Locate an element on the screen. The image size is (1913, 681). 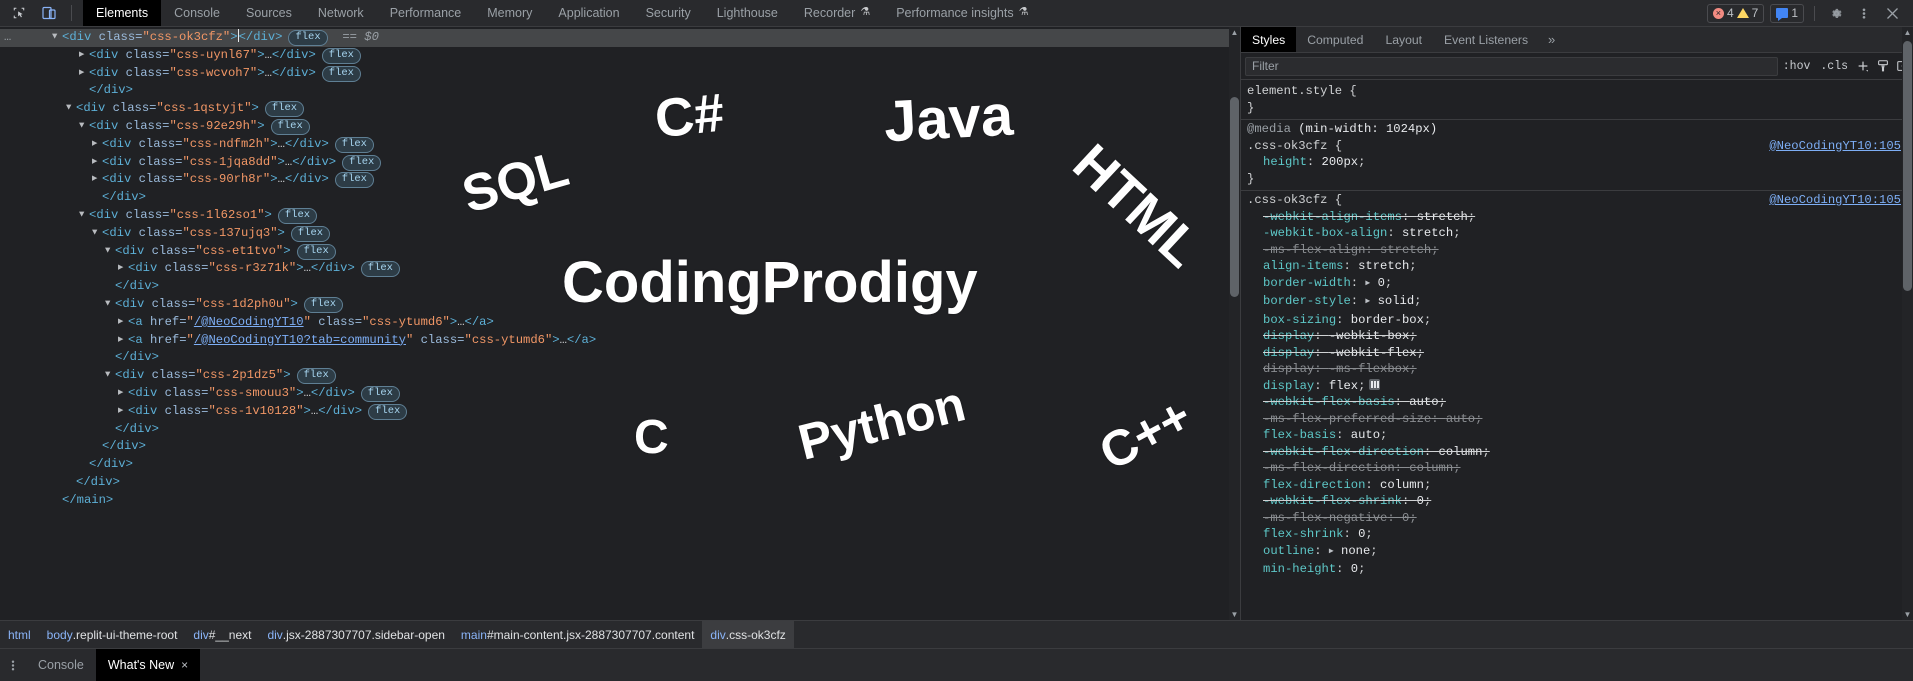
dom-node: ▶ <div class="css-uynl67">…</div> flex is located at coordinates (620, 56).